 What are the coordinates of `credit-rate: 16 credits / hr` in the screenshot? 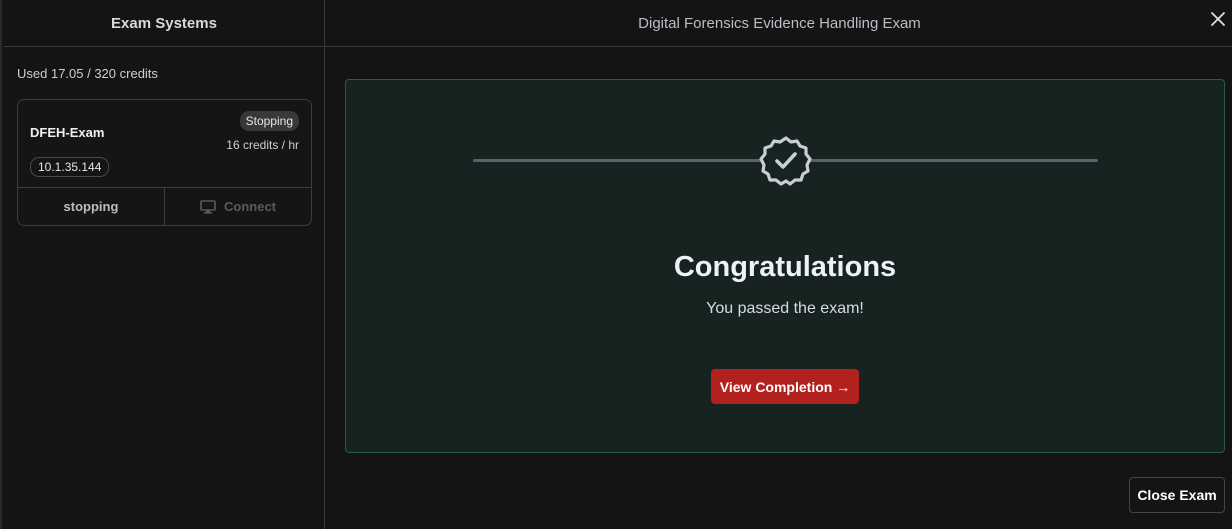 It's located at (262, 145).